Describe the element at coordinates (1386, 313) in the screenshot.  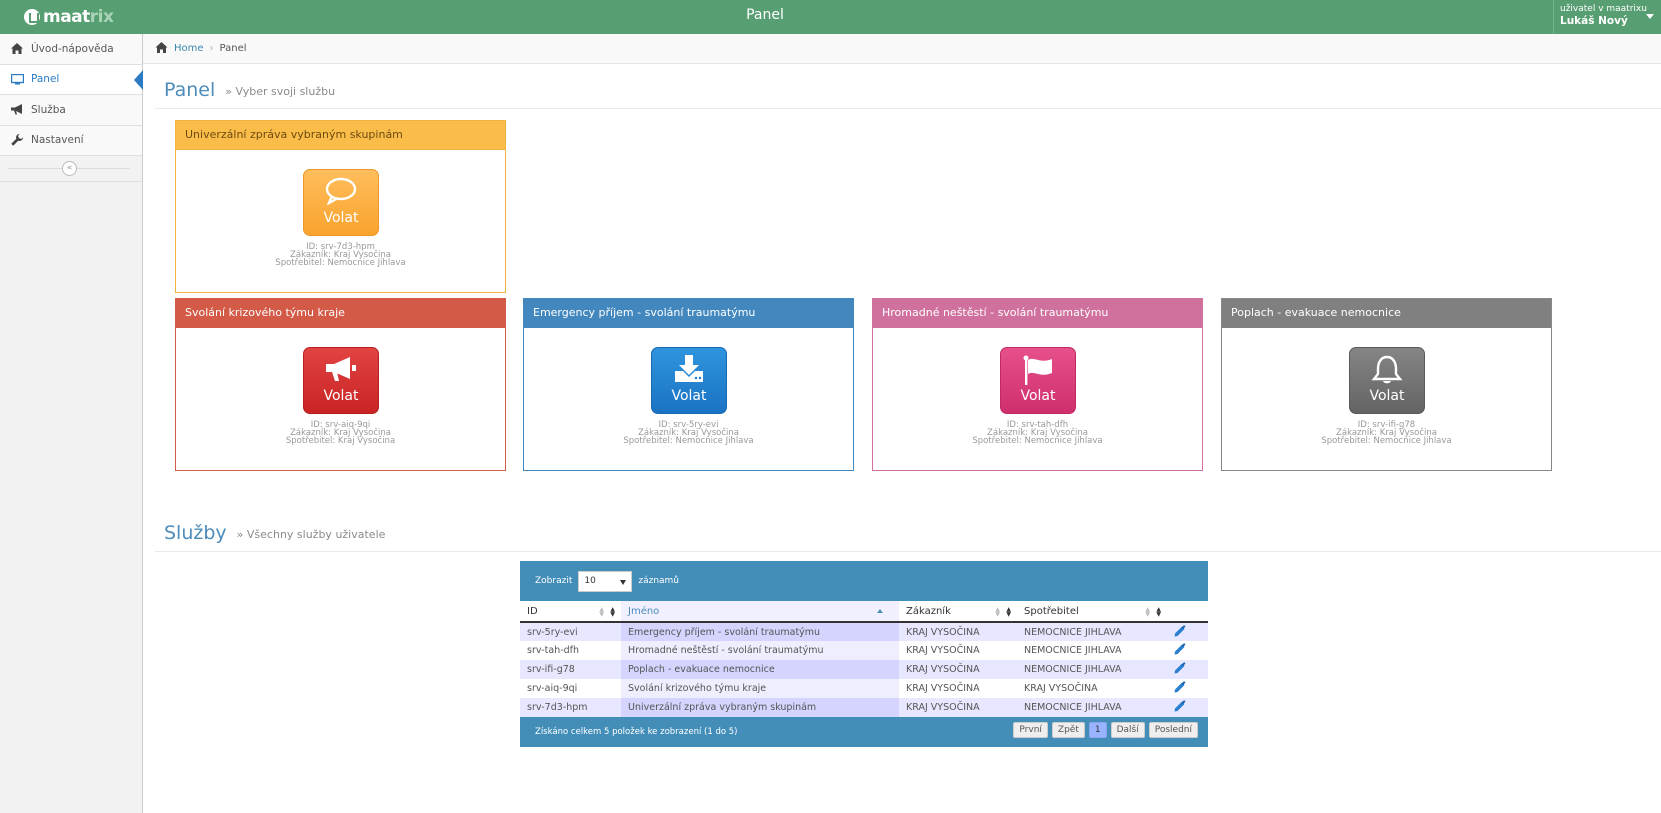
I see `panel-title: Poplach - evakuace nemocnice` at that location.